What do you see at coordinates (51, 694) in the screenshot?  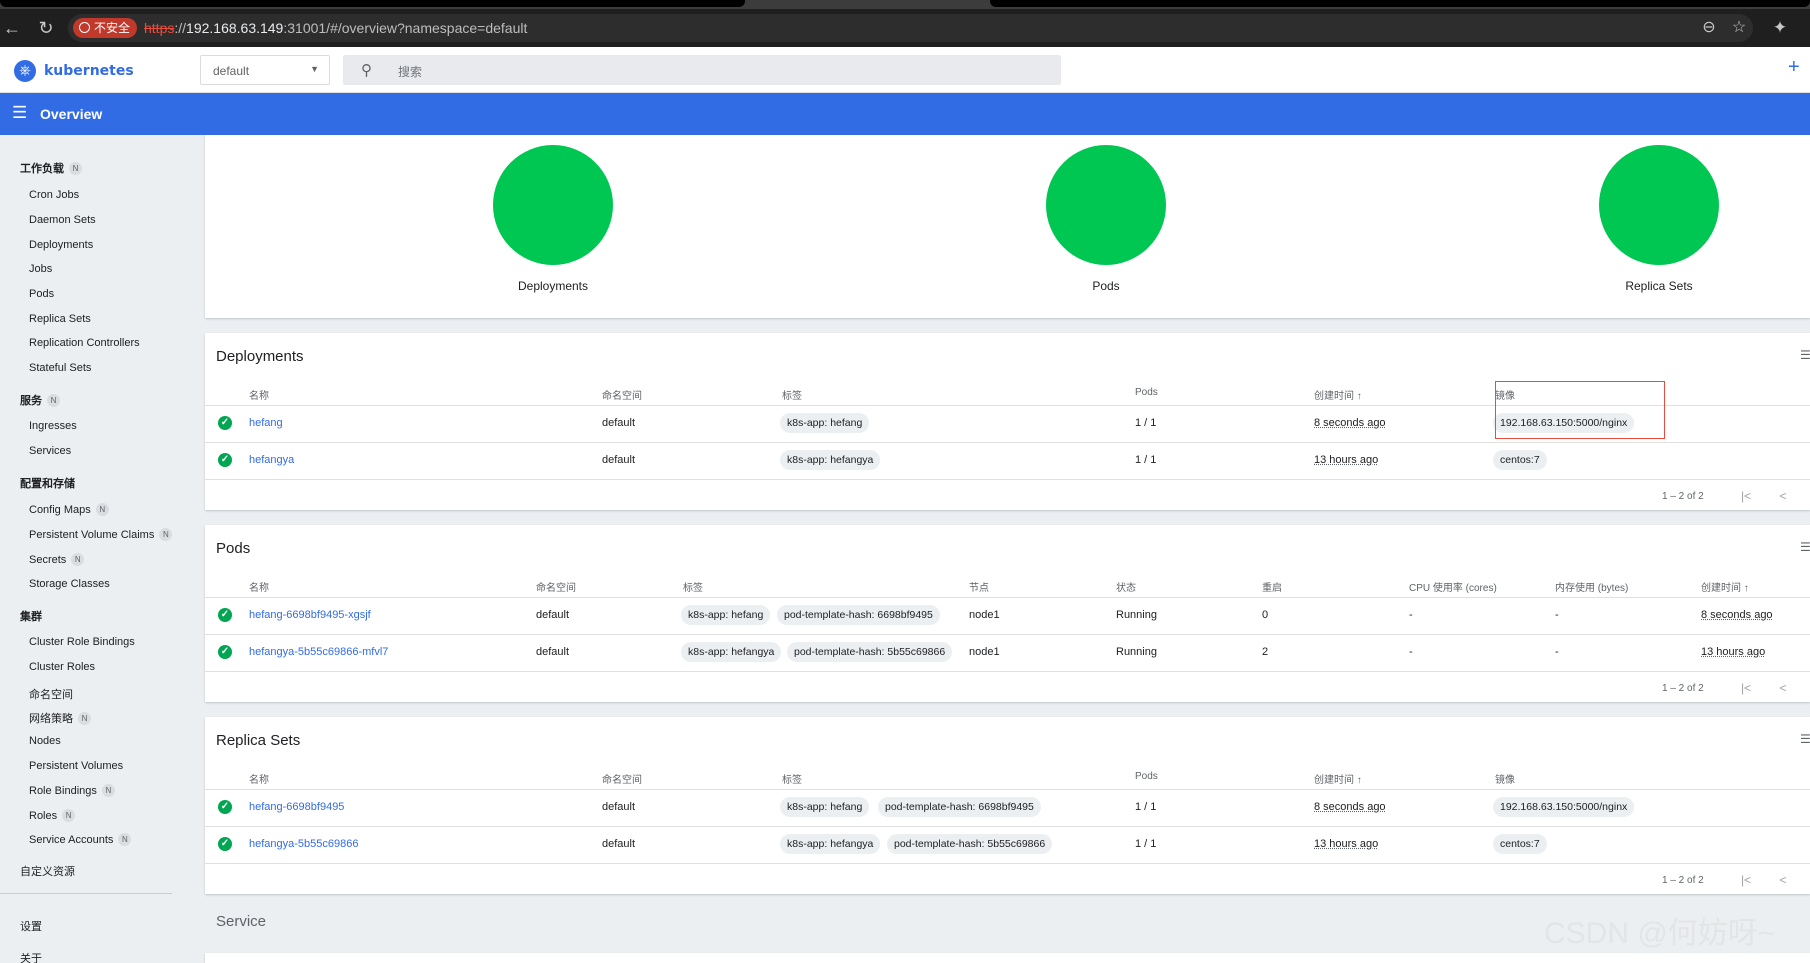 I see `sidebar-item-namespaces: 命名空间` at bounding box center [51, 694].